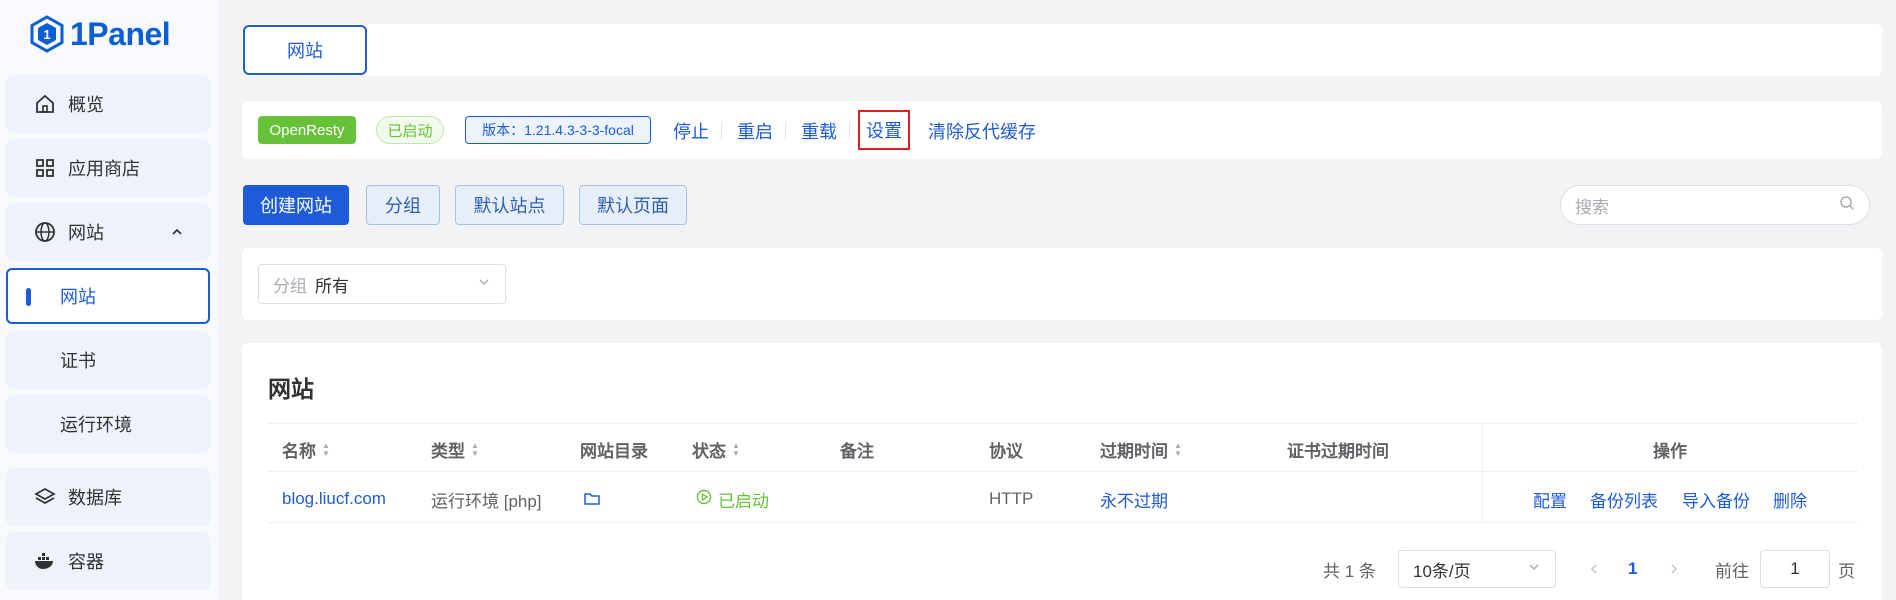 The height and width of the screenshot is (600, 1896). Describe the element at coordinates (1846, 571) in the screenshot. I see `page-unit-label: 页` at that location.